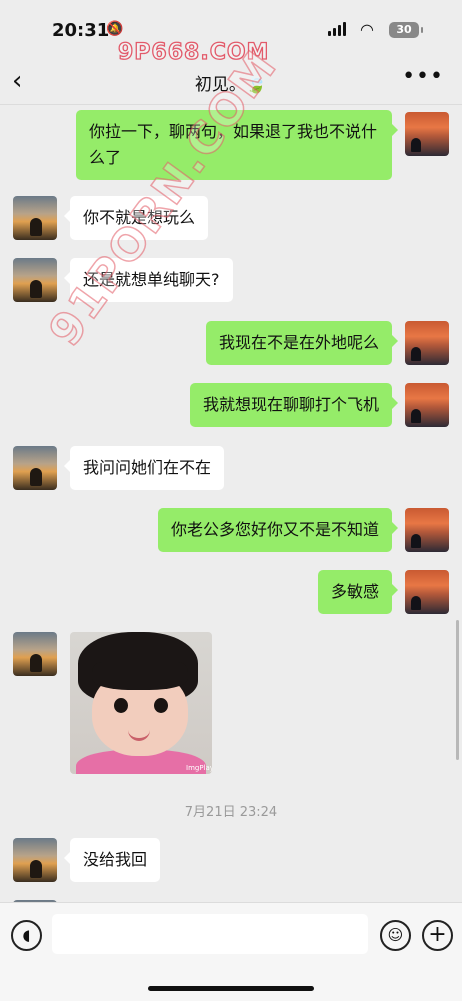 The width and height of the screenshot is (462, 1001). What do you see at coordinates (395, 935) in the screenshot?
I see `emoji-icon: ☺` at bounding box center [395, 935].